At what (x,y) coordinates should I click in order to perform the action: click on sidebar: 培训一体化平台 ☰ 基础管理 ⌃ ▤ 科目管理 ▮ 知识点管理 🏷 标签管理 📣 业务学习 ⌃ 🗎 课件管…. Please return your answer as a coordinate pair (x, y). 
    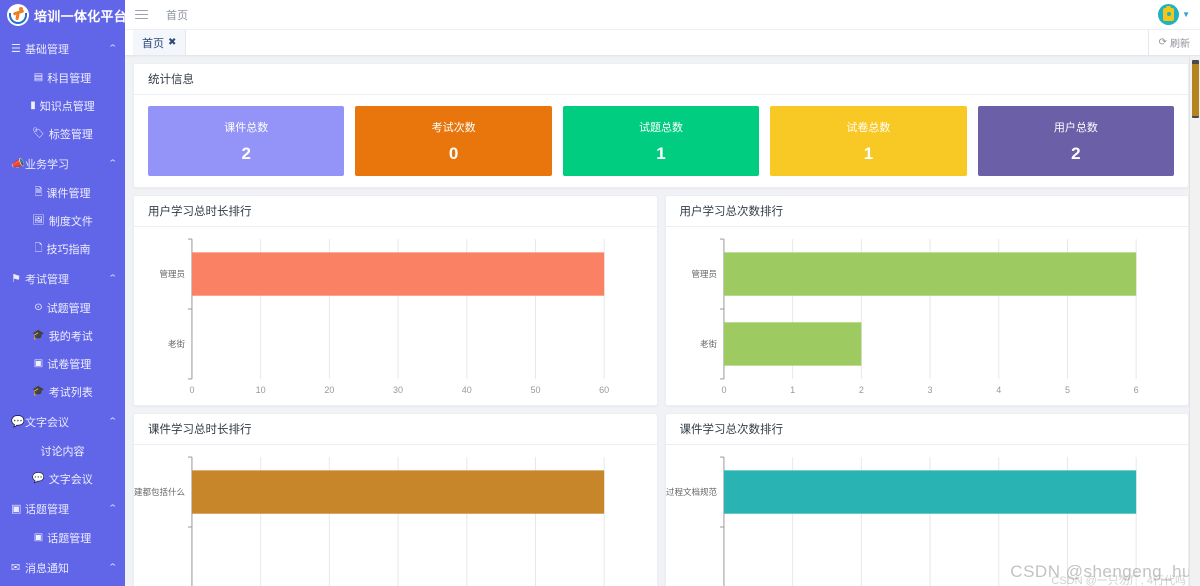
    Looking at the image, I should click on (62, 293).